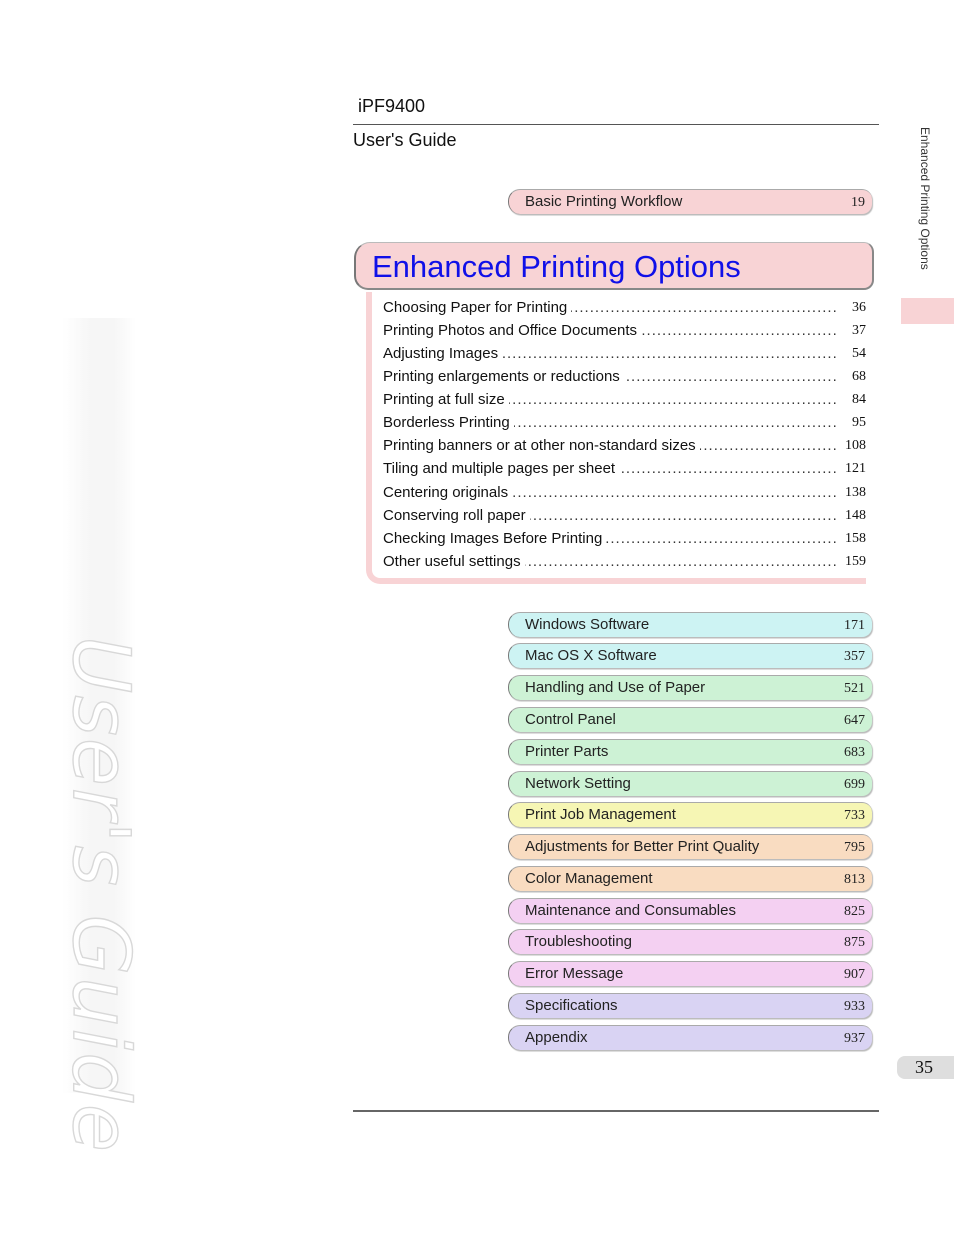  Describe the element at coordinates (690, 878) in the screenshot. I see `chapter-link: Color Management 813` at that location.